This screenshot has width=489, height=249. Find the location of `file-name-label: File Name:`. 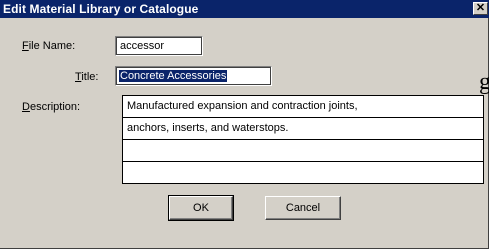

file-name-label: File Name: is located at coordinates (48, 46).